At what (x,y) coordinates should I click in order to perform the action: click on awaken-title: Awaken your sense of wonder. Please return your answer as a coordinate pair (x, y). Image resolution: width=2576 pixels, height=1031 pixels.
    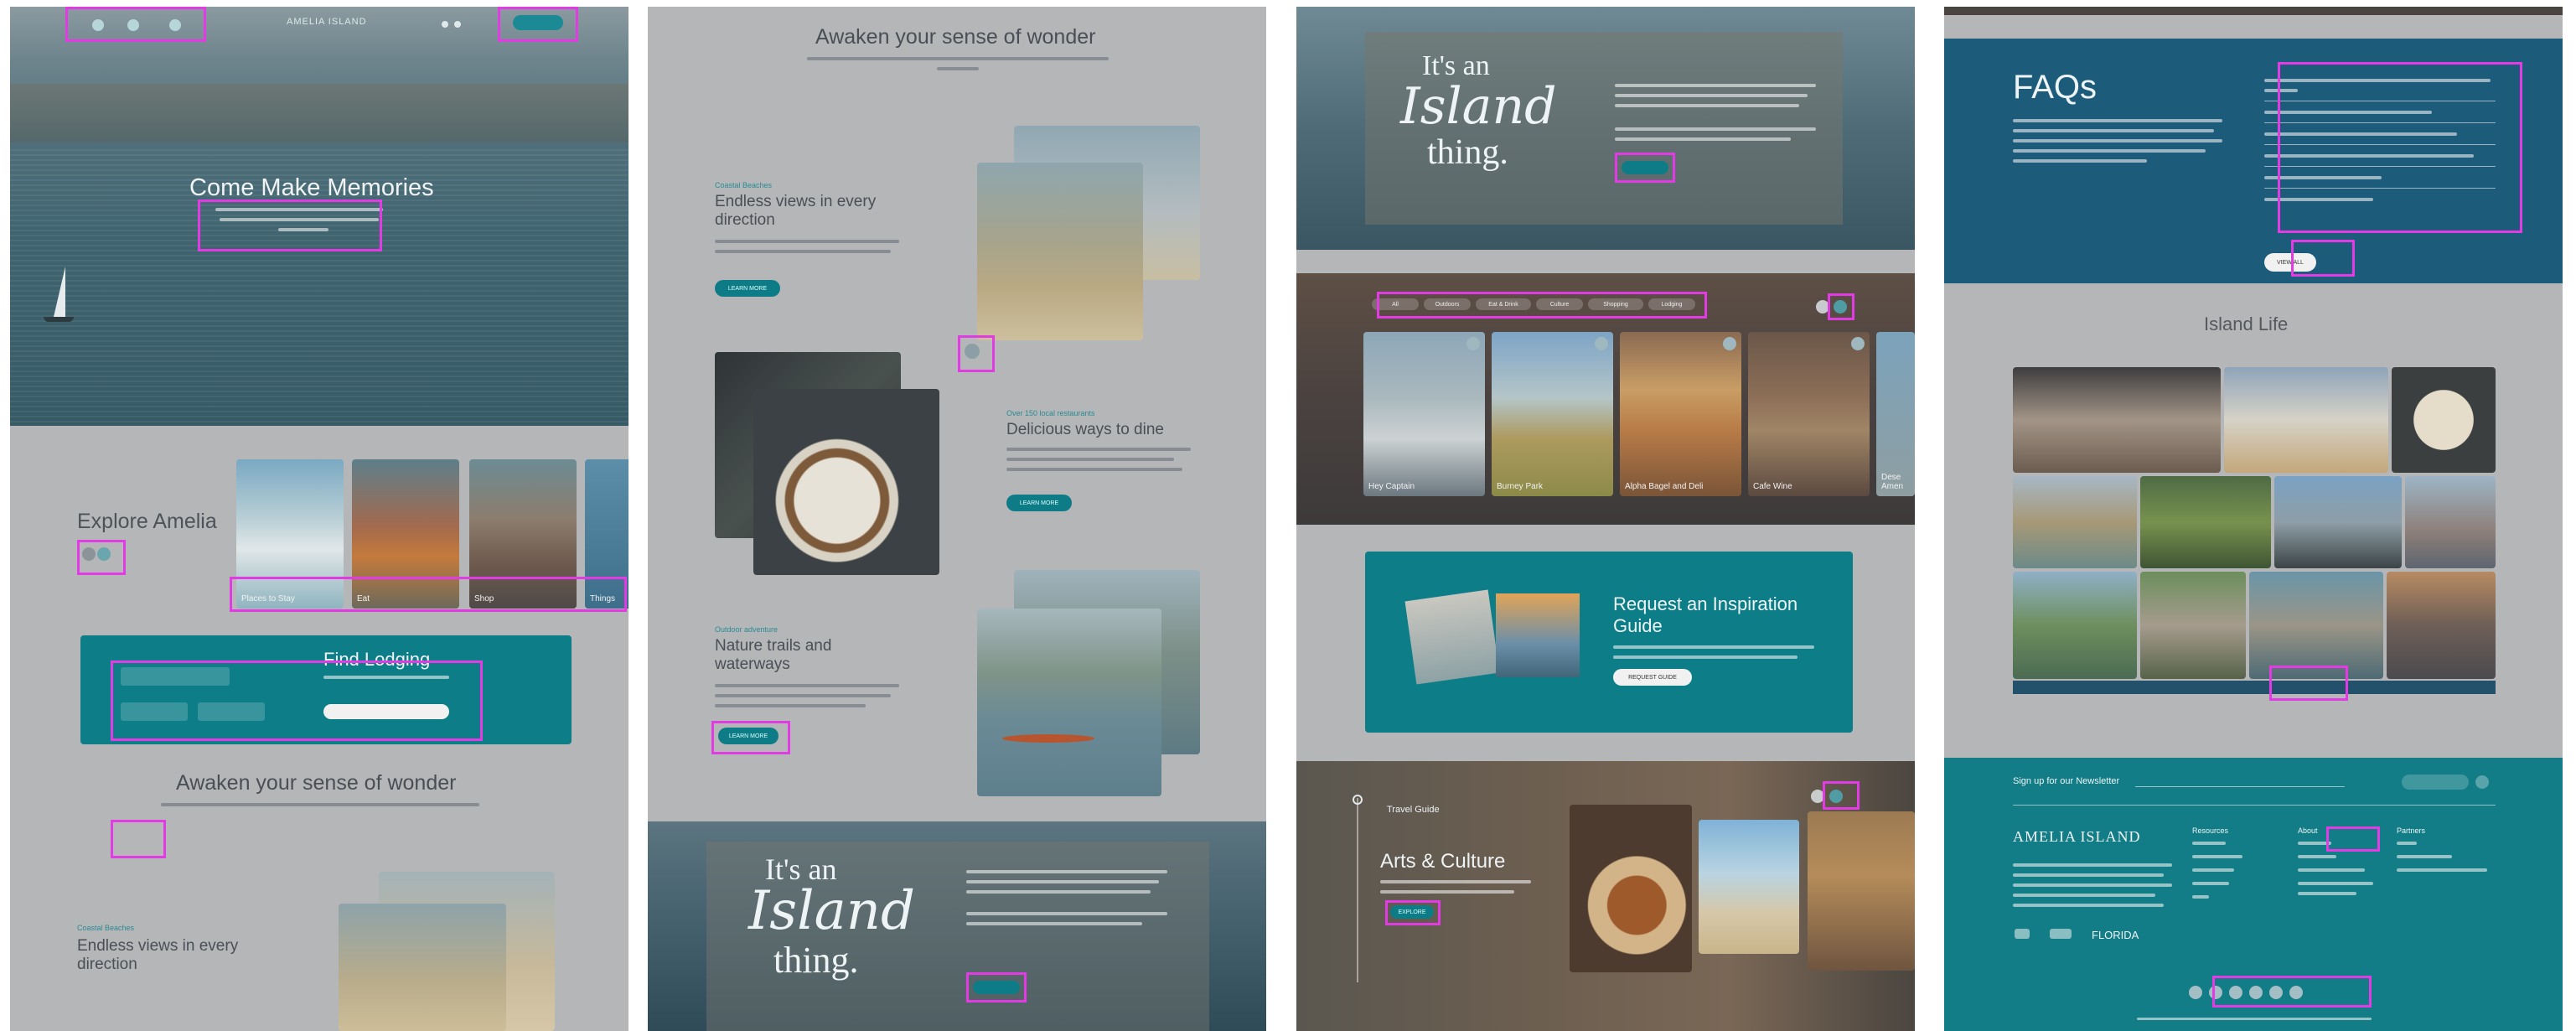
    Looking at the image, I should click on (316, 783).